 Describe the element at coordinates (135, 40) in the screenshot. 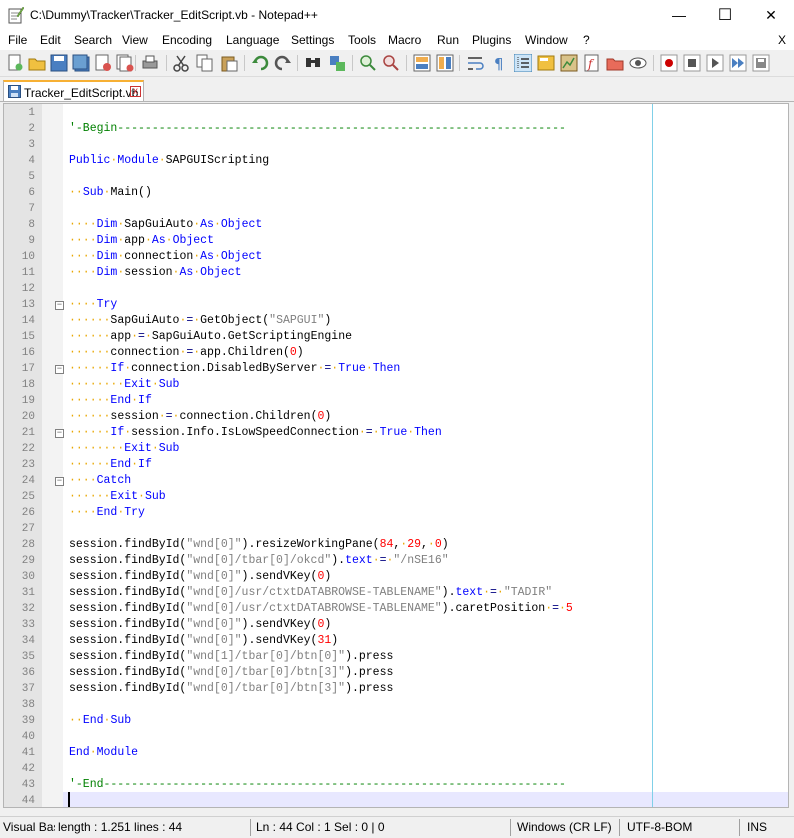

I see `menu-view: View` at that location.